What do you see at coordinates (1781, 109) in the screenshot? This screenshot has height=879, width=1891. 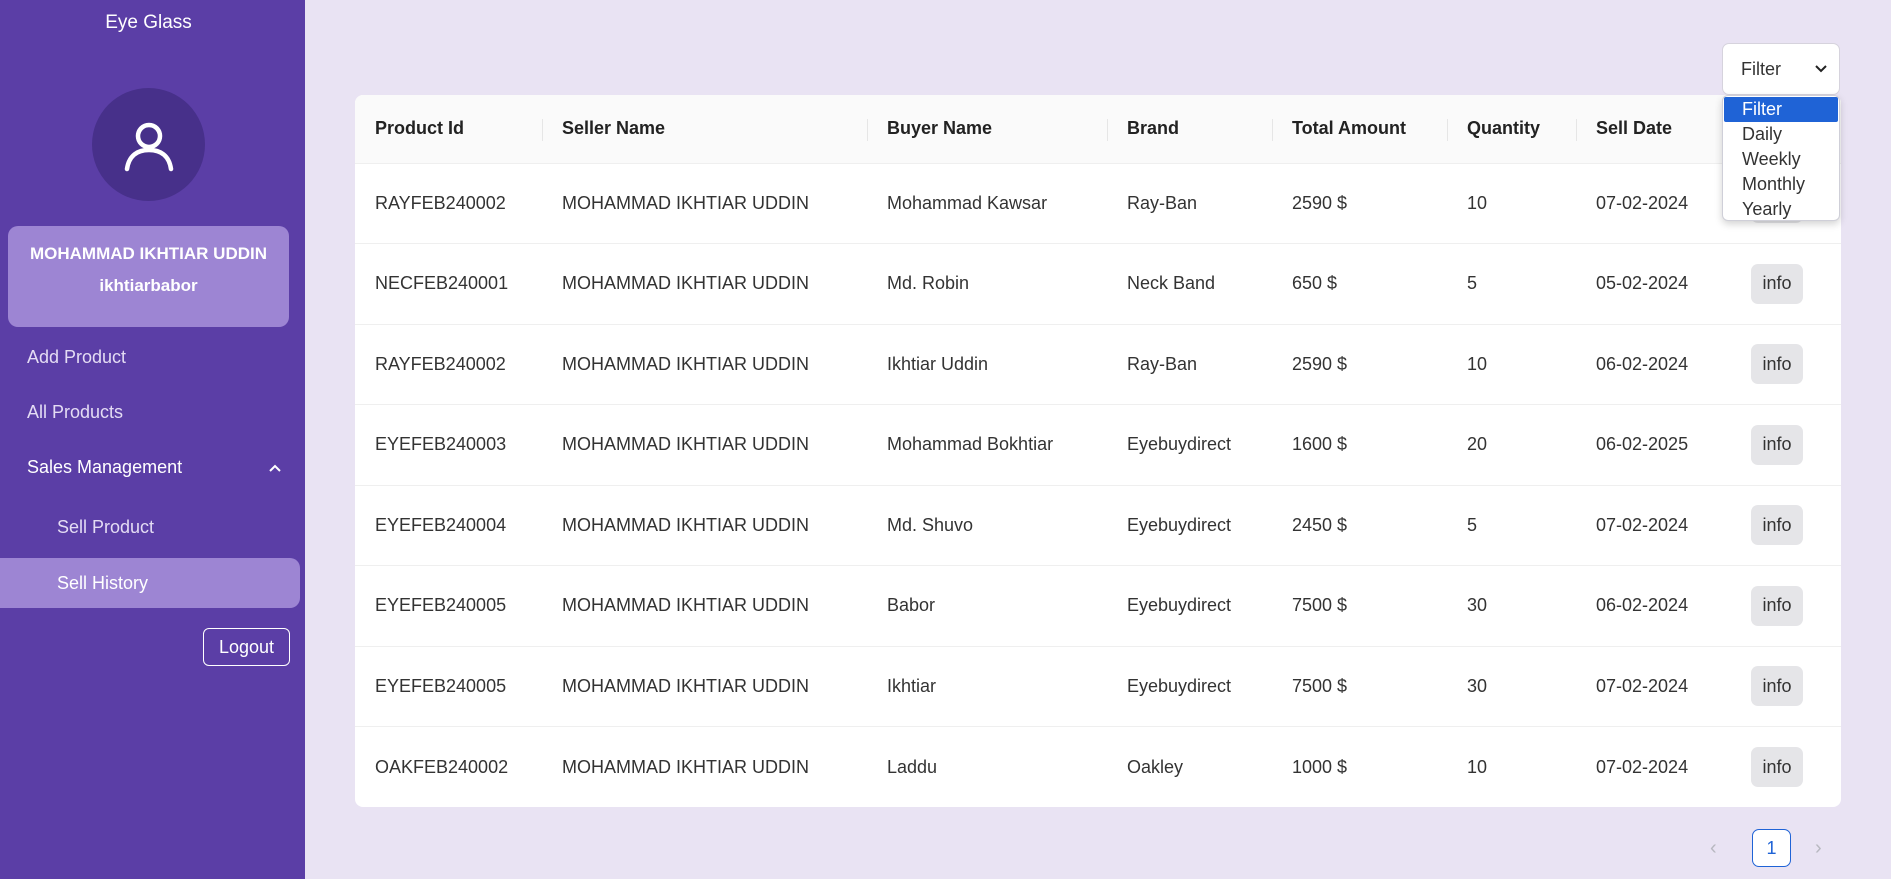 I see `filter-option-filter: Filter` at bounding box center [1781, 109].